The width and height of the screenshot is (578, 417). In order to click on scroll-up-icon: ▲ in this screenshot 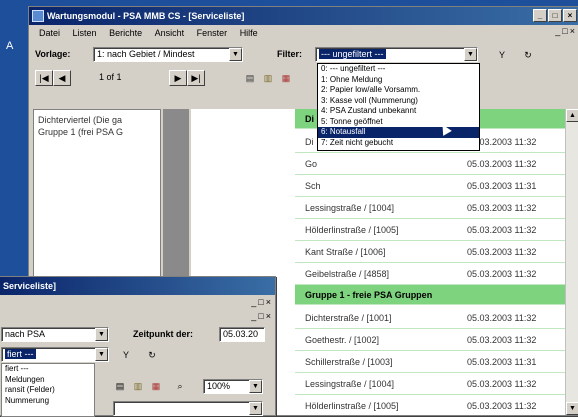, I will do `click(572, 115)`.